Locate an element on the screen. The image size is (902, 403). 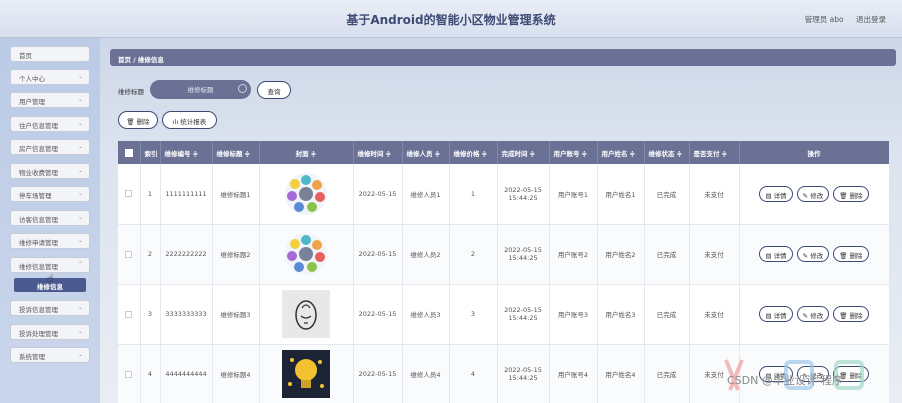
cover-image-lightbulb is located at coordinates (306, 374).